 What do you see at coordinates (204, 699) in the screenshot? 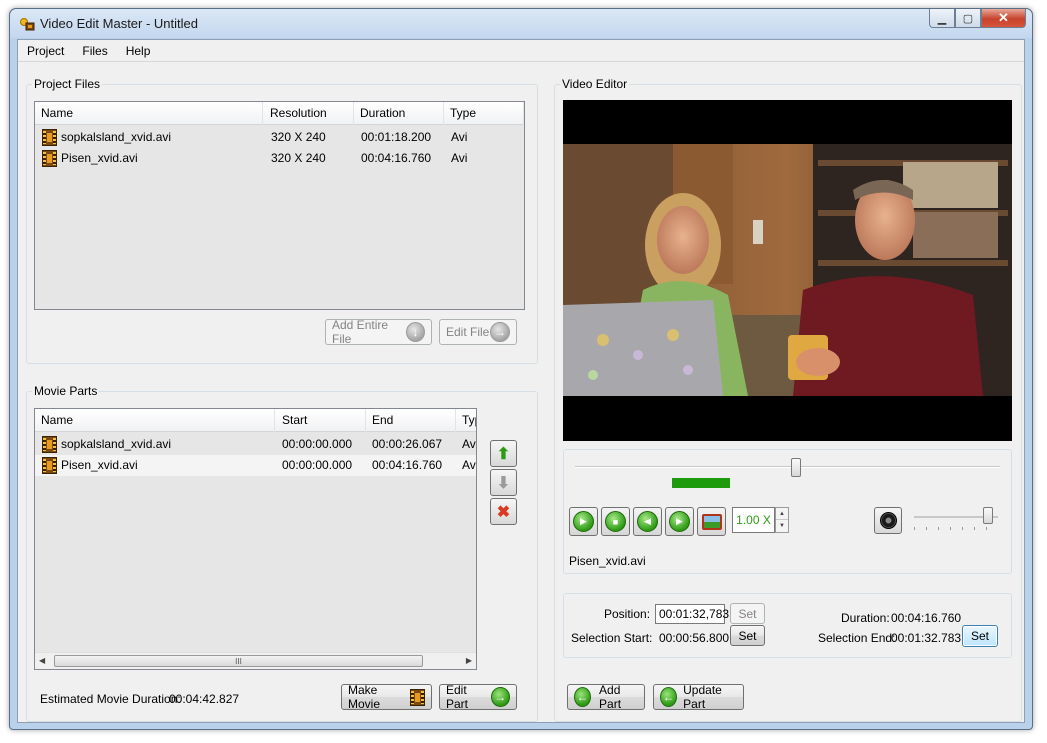
I see `estimated-duration-value: 00:04:42.827` at bounding box center [204, 699].